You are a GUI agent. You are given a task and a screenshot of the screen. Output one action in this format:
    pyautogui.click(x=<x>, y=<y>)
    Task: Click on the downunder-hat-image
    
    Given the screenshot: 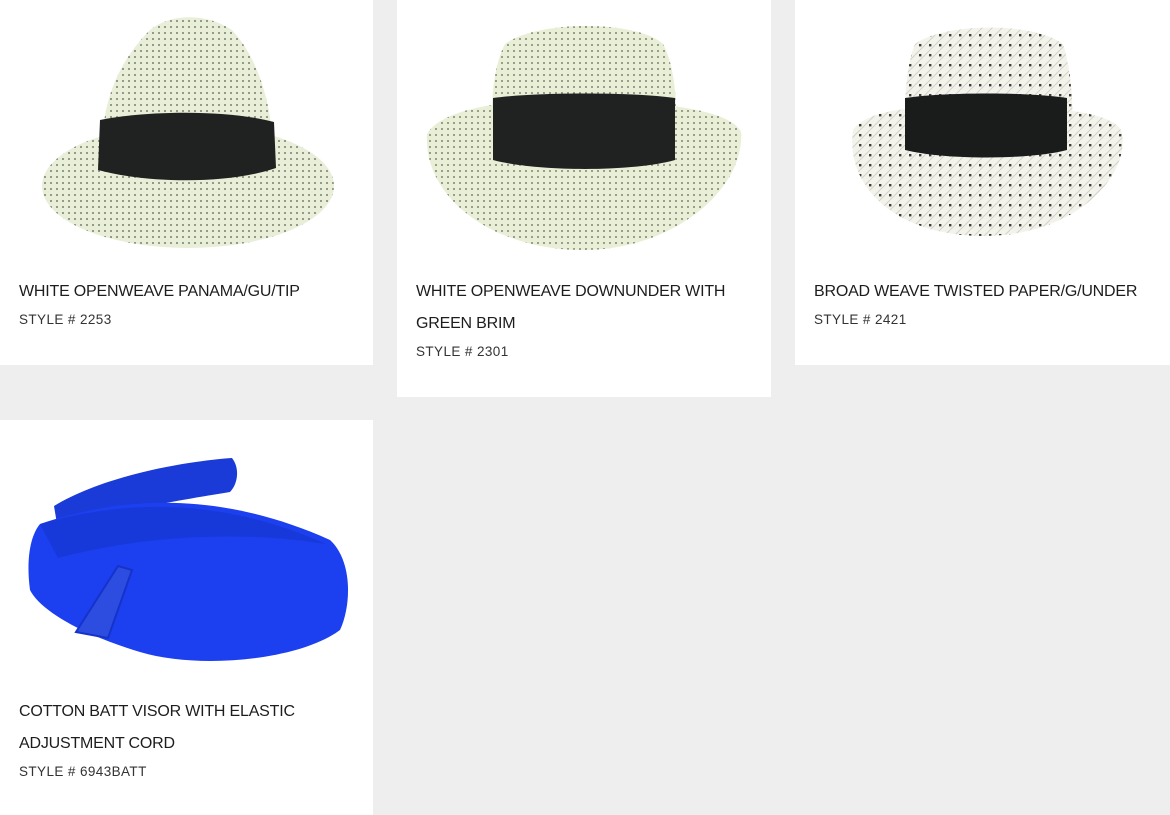 What is the action you would take?
    pyautogui.click(x=584, y=131)
    